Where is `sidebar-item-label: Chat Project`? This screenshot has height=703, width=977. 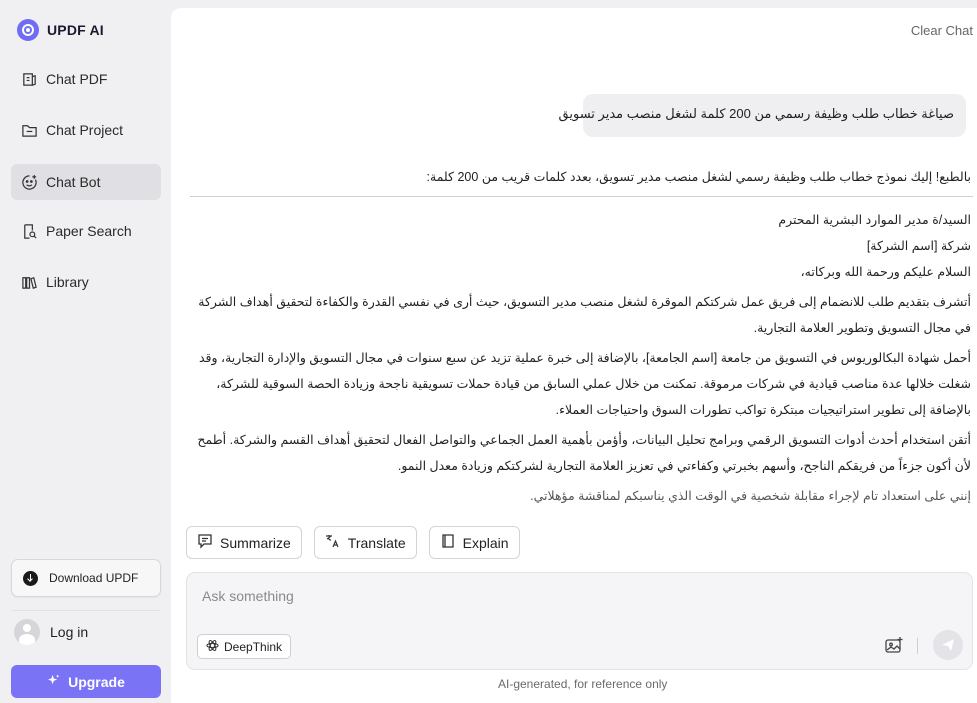
sidebar-item-label: Chat Project is located at coordinates (85, 130).